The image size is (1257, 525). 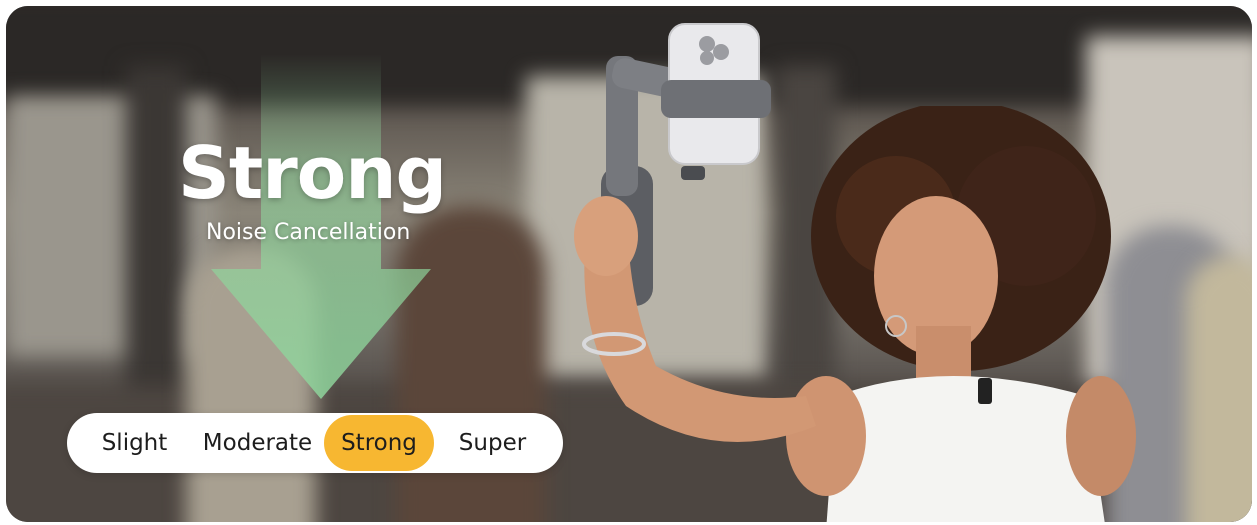 What do you see at coordinates (156, 246) in the screenshot?
I see `background-column` at bounding box center [156, 246].